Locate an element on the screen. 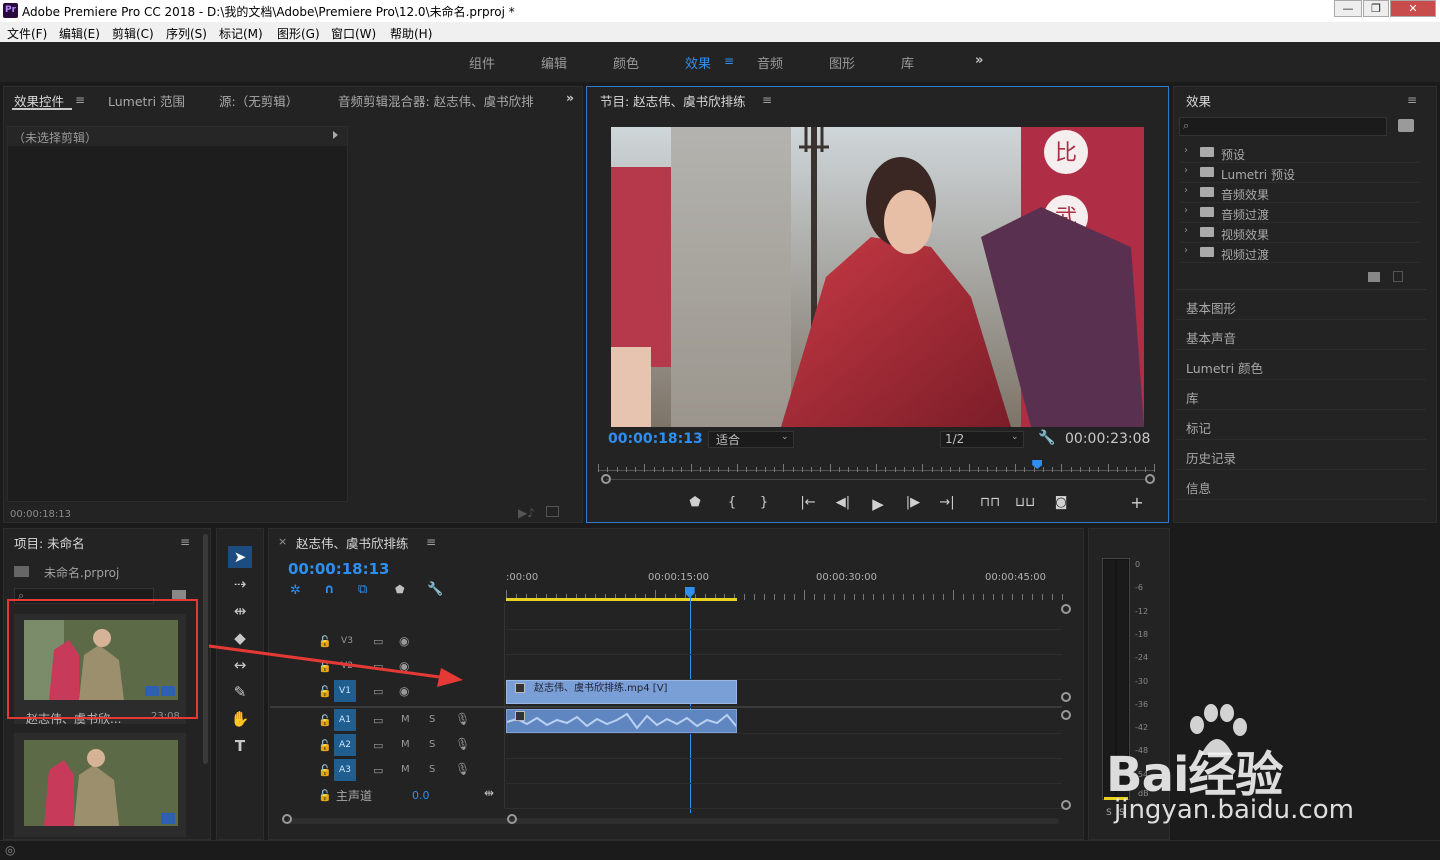 Image resolution: width=1440 pixels, height=860 pixels. video-audio-divider is located at coordinates (666, 707).